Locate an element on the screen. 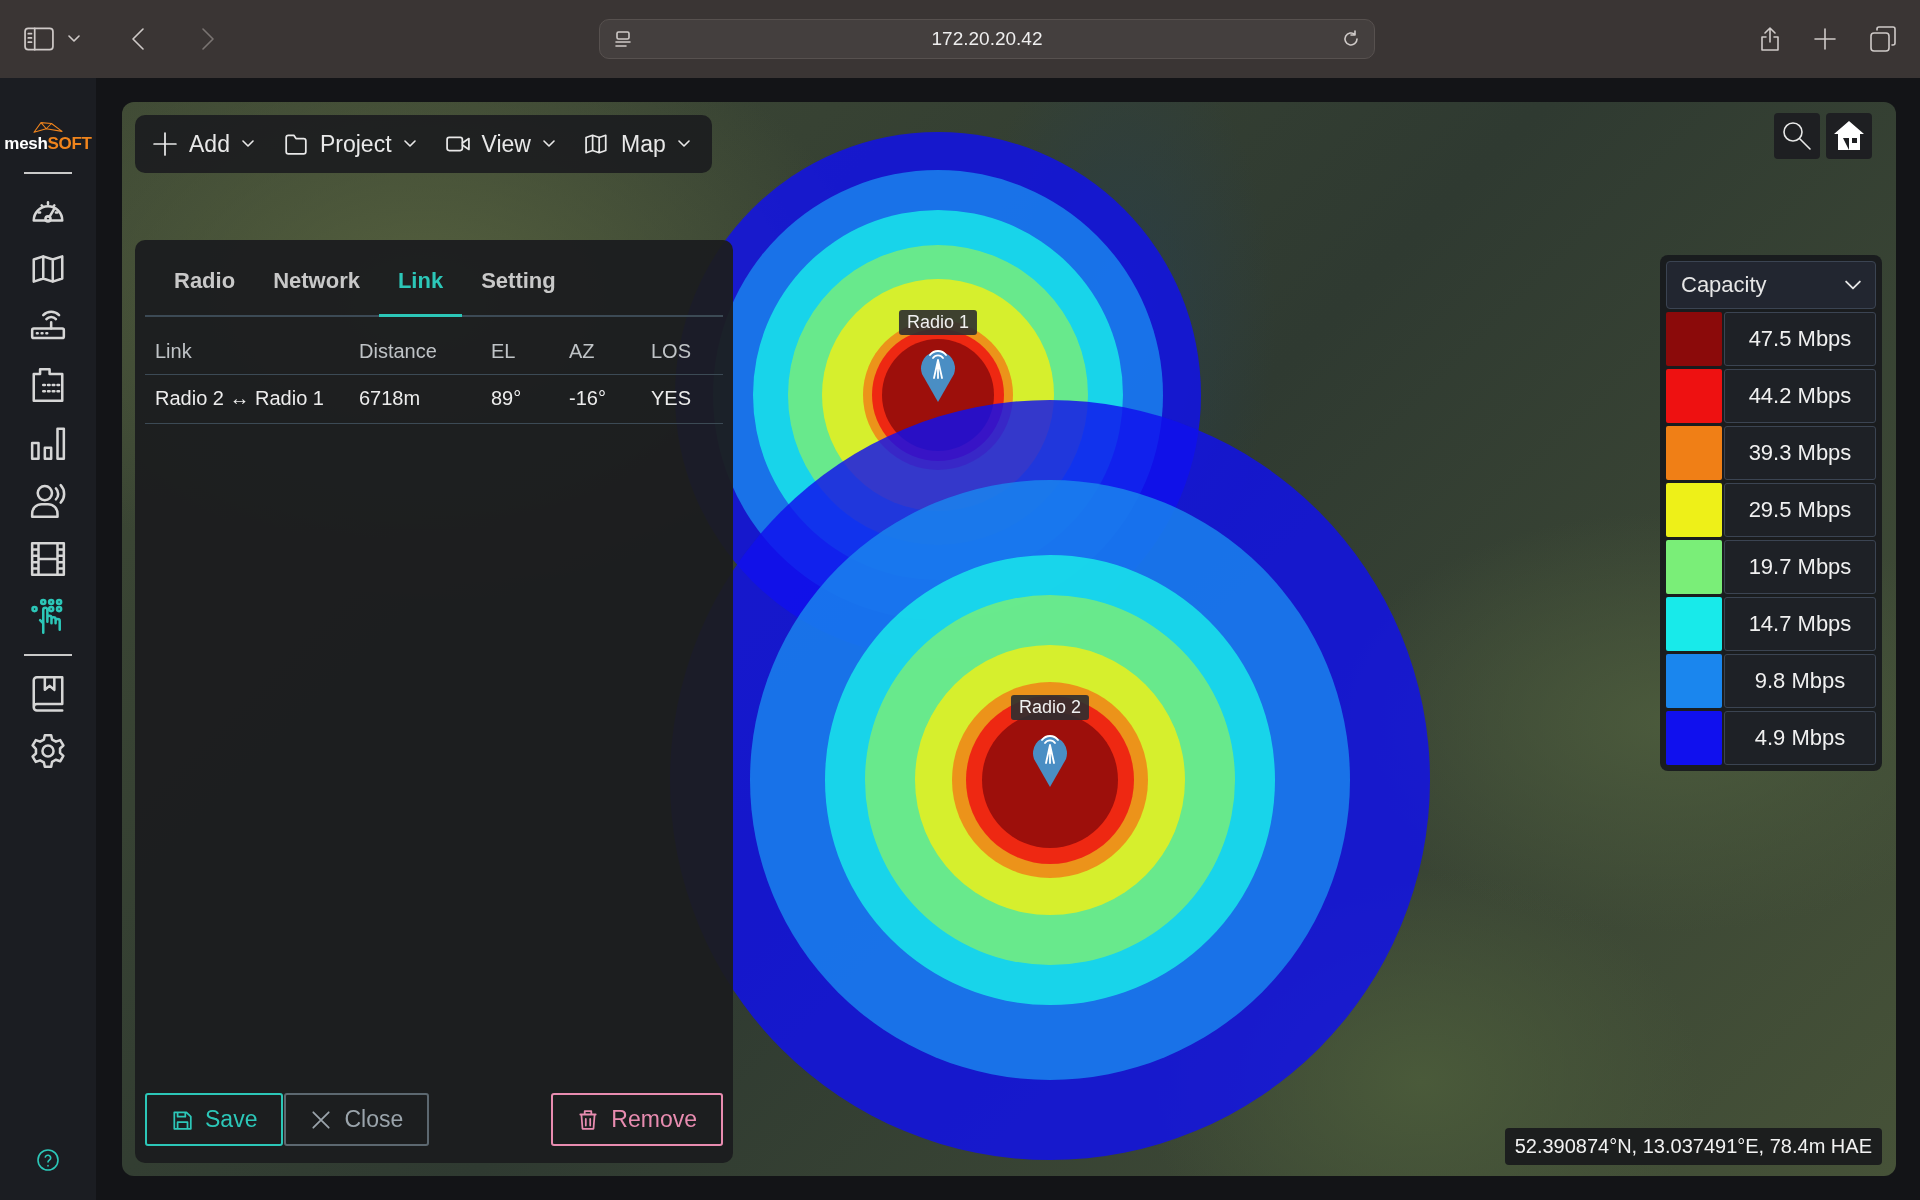 Image resolution: width=1920 pixels, height=1200 pixels. book-icon is located at coordinates (48, 693).